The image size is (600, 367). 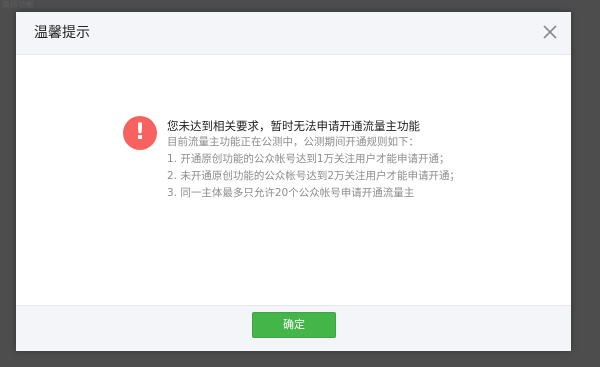 What do you see at coordinates (550, 32) in the screenshot?
I see `close-icon` at bounding box center [550, 32].